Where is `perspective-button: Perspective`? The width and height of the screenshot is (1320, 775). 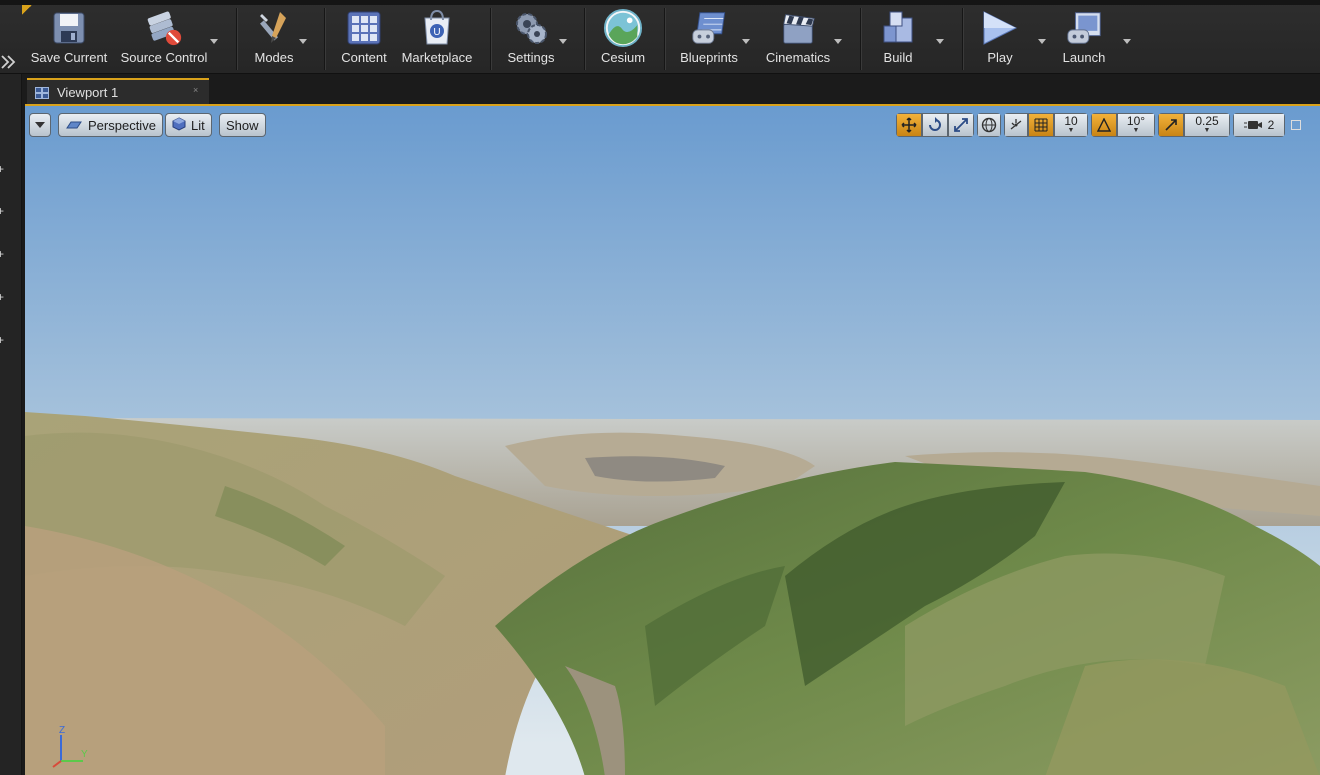 perspective-button: Perspective is located at coordinates (110, 125).